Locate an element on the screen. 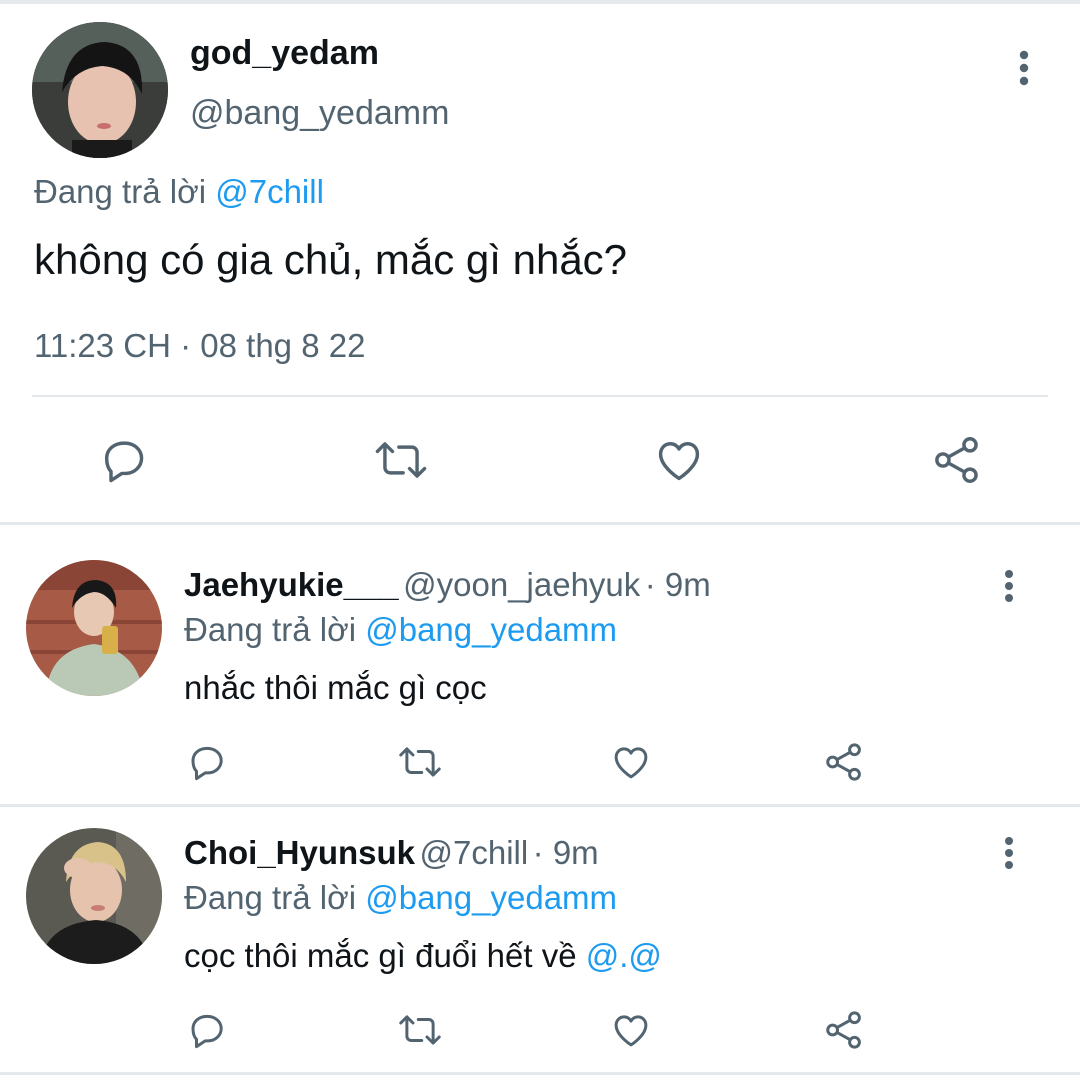  reply-text-body: cọc thôi mắc gì đuổi hết về is located at coordinates (385, 955).